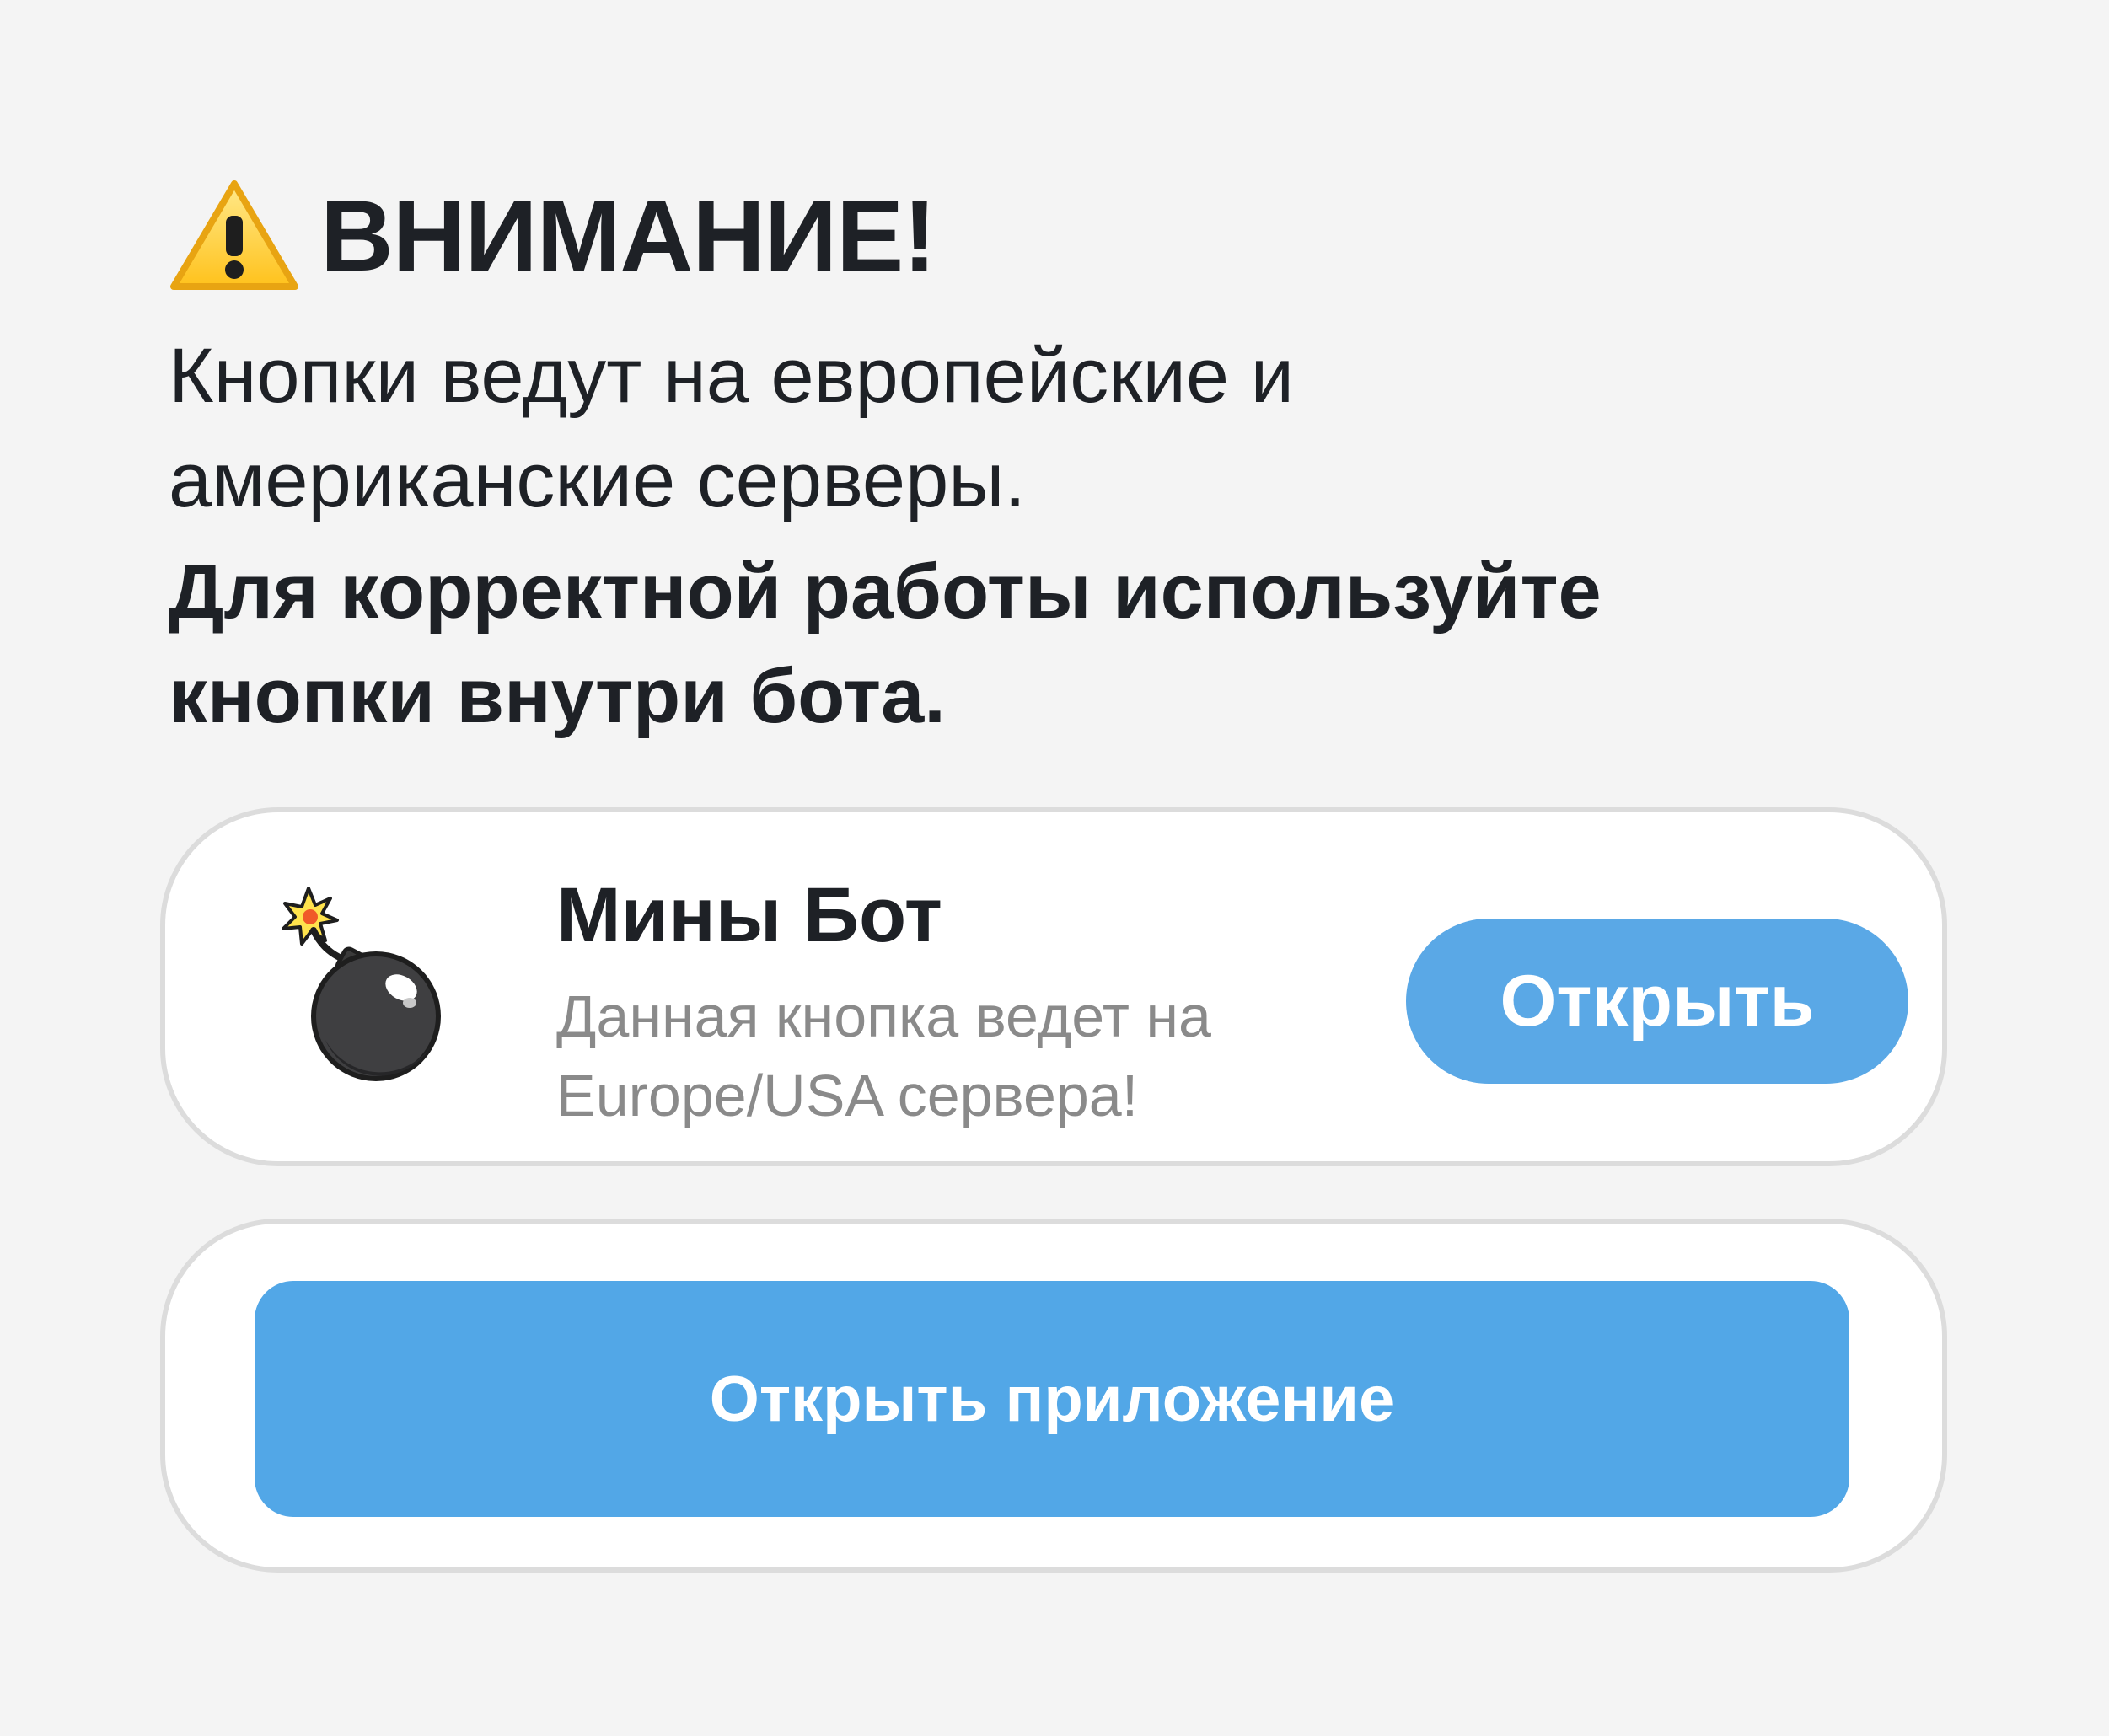 This screenshot has height=1736, width=2109. I want to click on open-app-button: Открыть приложение, so click(1052, 1399).